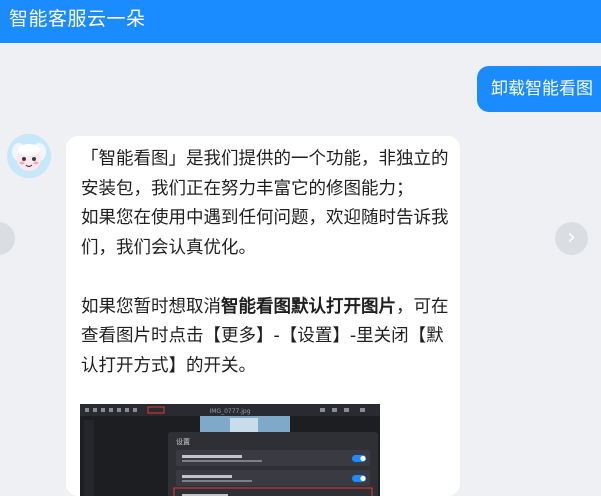  I want to click on app-header: 智能客服云一朵, so click(300, 21).